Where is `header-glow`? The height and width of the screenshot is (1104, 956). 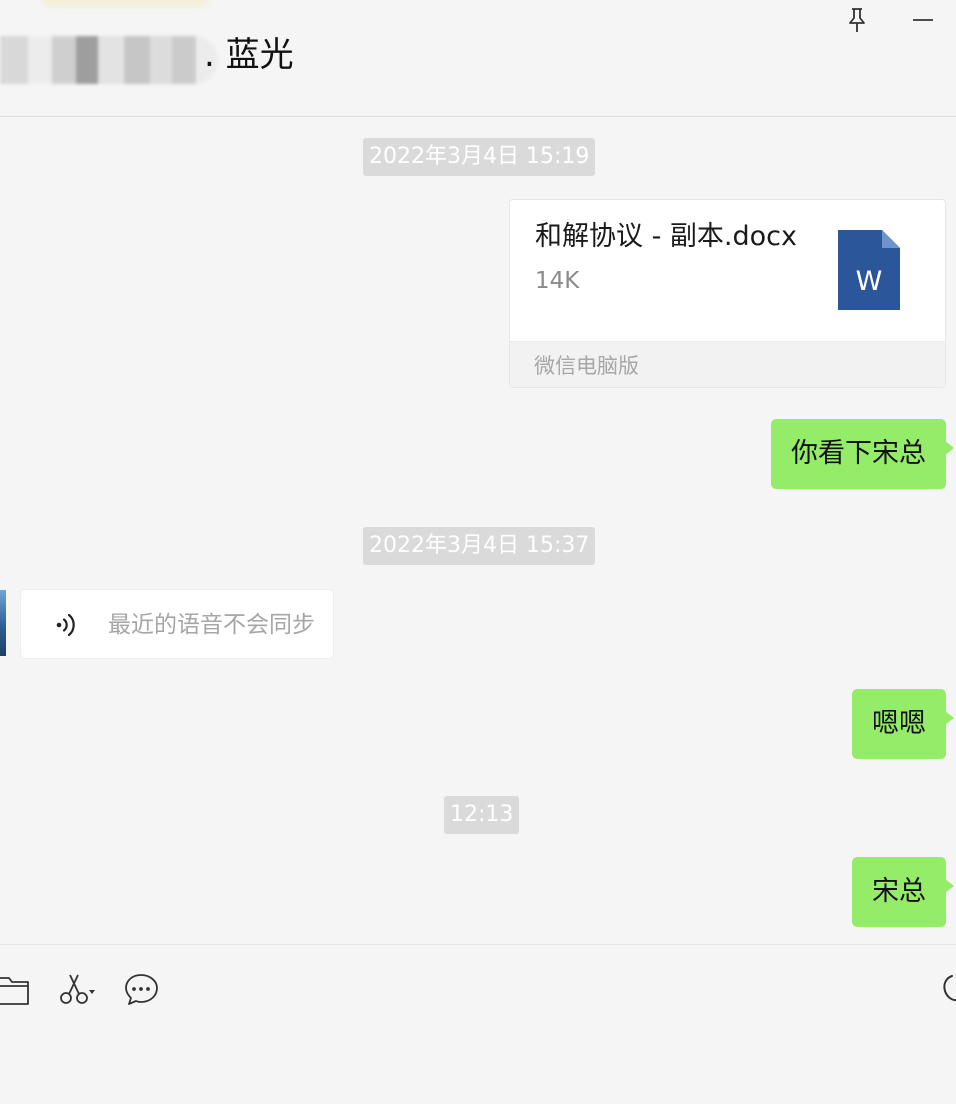 header-glow is located at coordinates (125, 4).